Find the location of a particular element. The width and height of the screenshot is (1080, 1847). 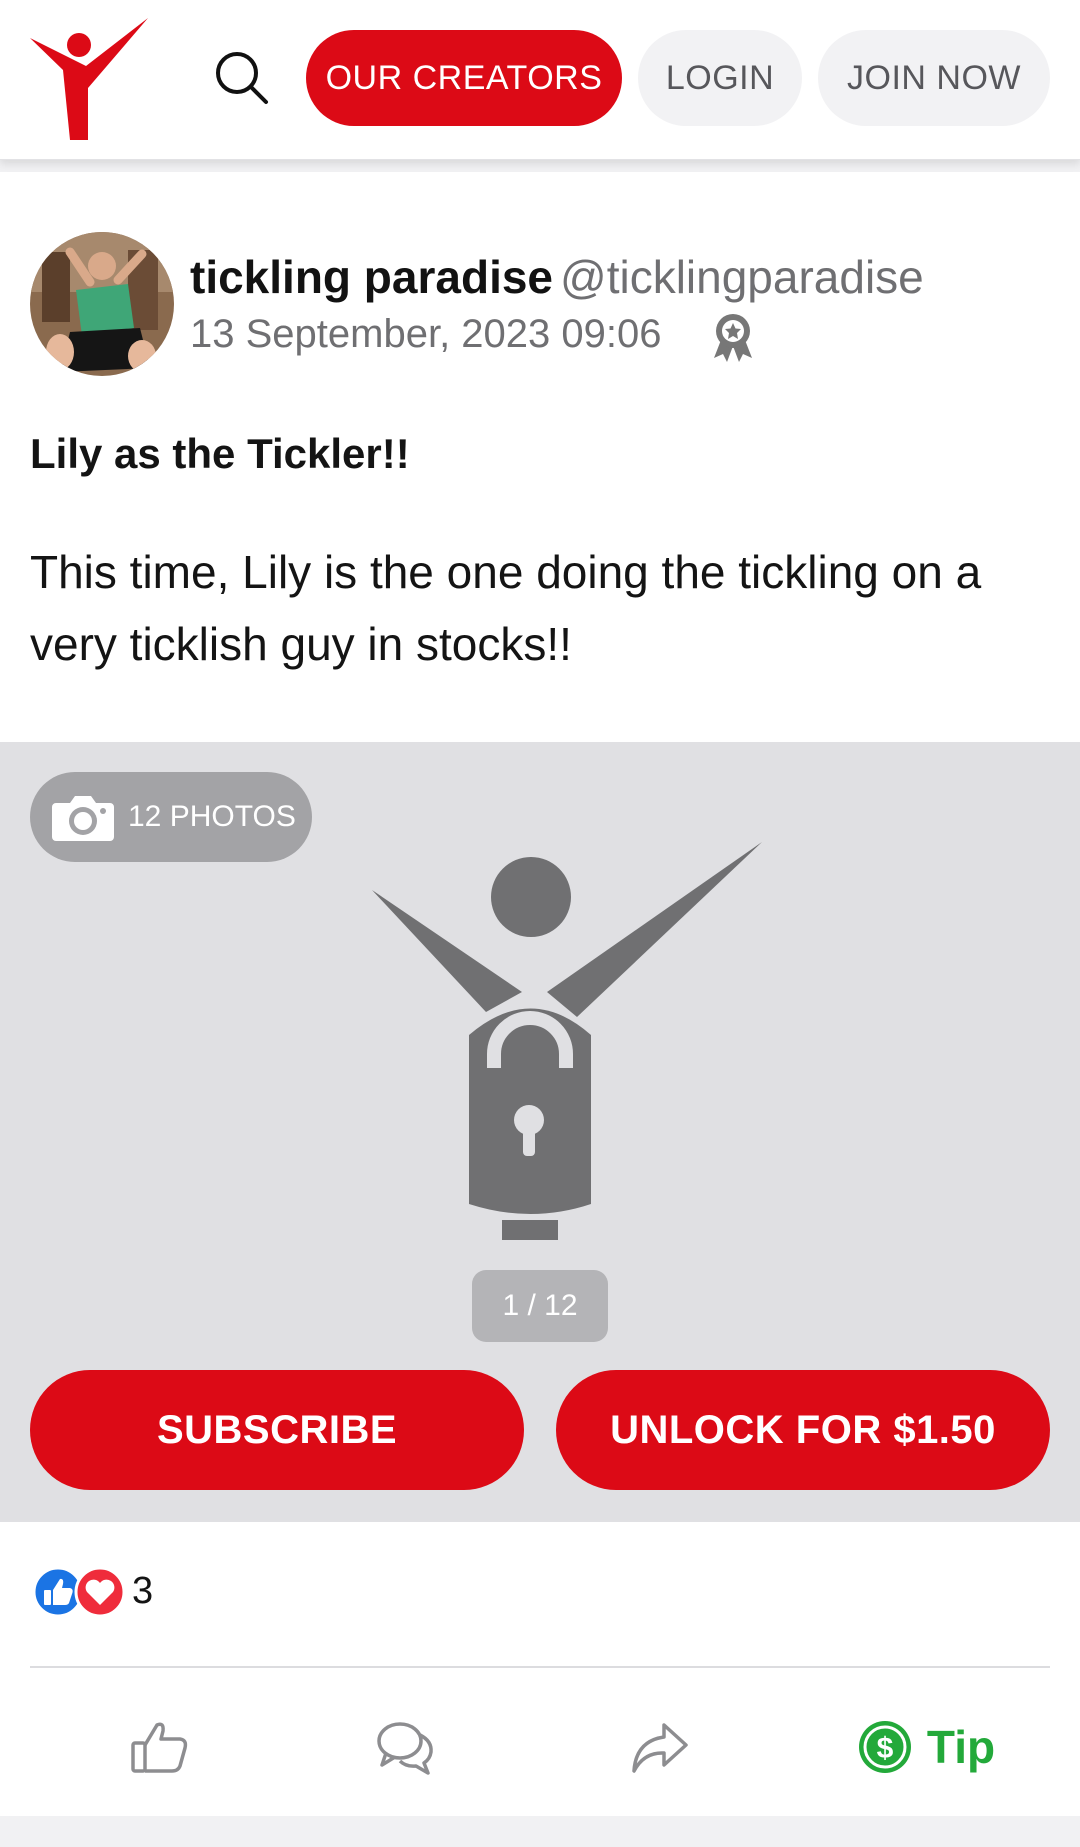

divider is located at coordinates (540, 1667).